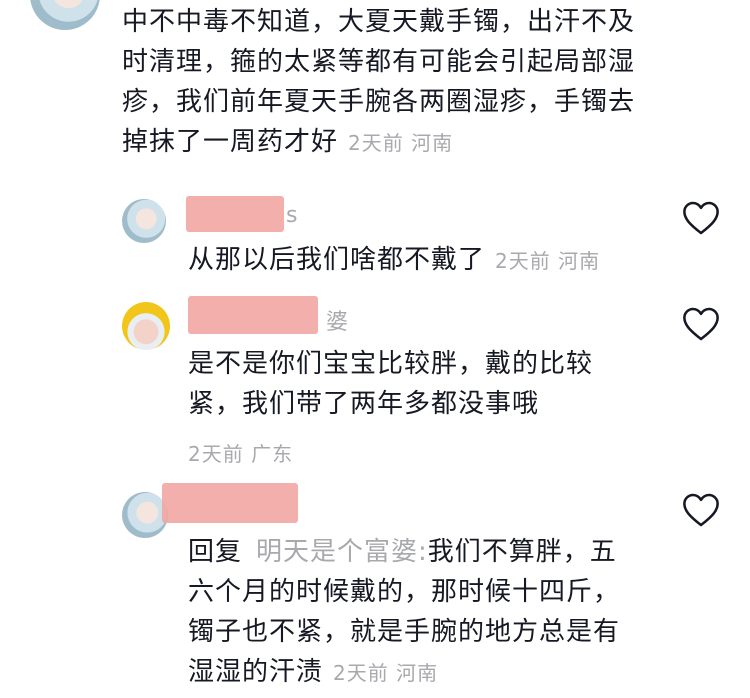  I want to click on reply-meta: 2天前 广东, so click(240, 452).